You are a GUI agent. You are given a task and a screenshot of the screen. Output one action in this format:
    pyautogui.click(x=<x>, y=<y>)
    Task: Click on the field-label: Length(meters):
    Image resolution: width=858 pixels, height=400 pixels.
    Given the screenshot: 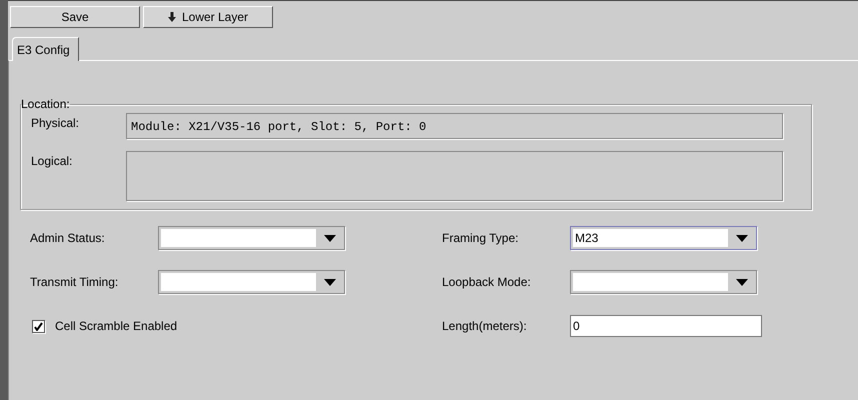 What is the action you would take?
    pyautogui.click(x=485, y=326)
    